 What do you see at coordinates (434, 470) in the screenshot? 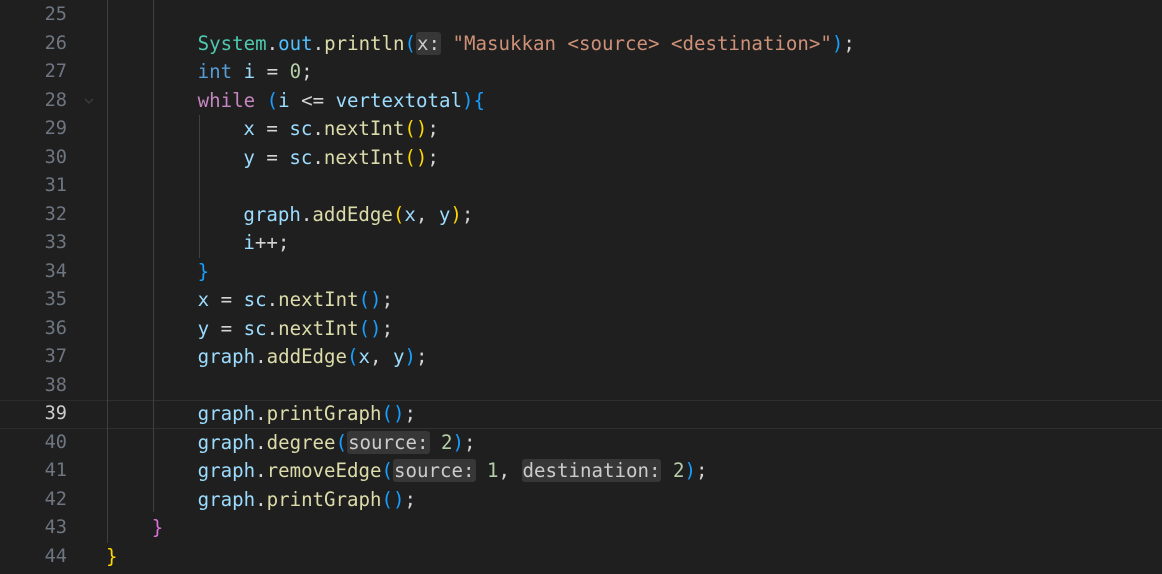
I see `inlay-hint: source:` at bounding box center [434, 470].